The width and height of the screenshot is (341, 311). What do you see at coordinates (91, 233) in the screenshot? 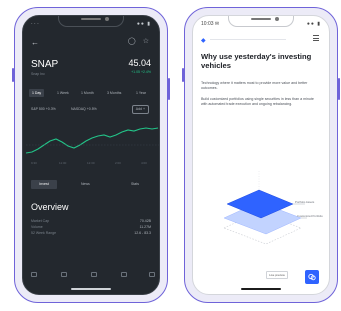
I see `overview-row: 52 Week Range 12.6 - 83.3` at bounding box center [91, 233].